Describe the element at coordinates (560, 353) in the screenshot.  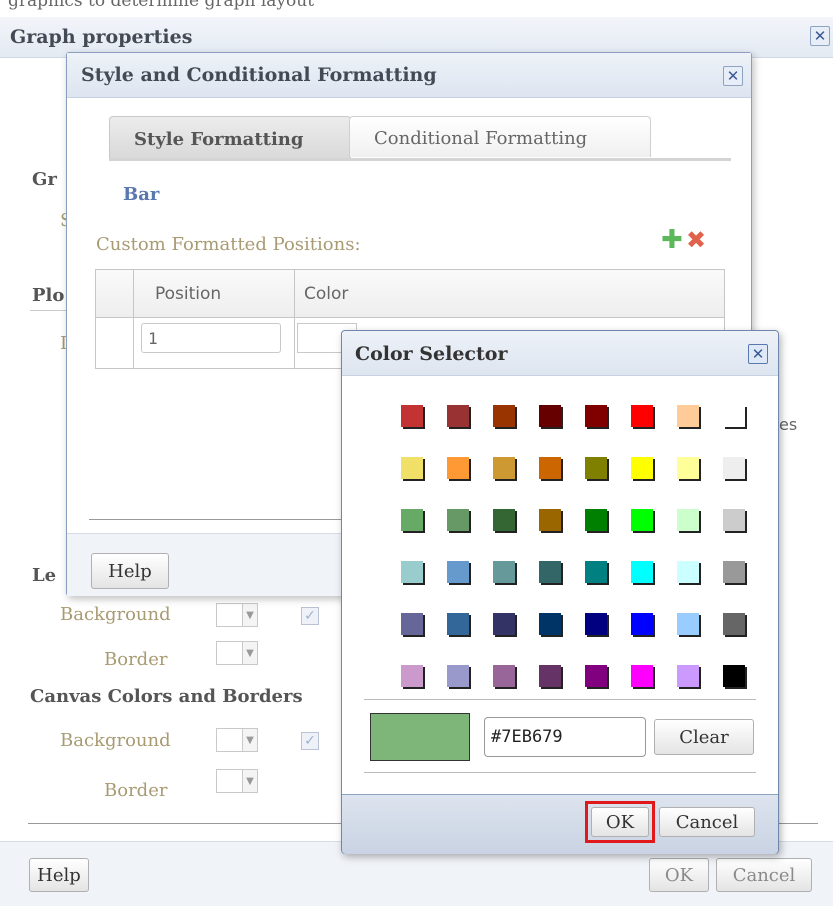
I see `color-selector-titlebar: Color Selector ✕` at that location.